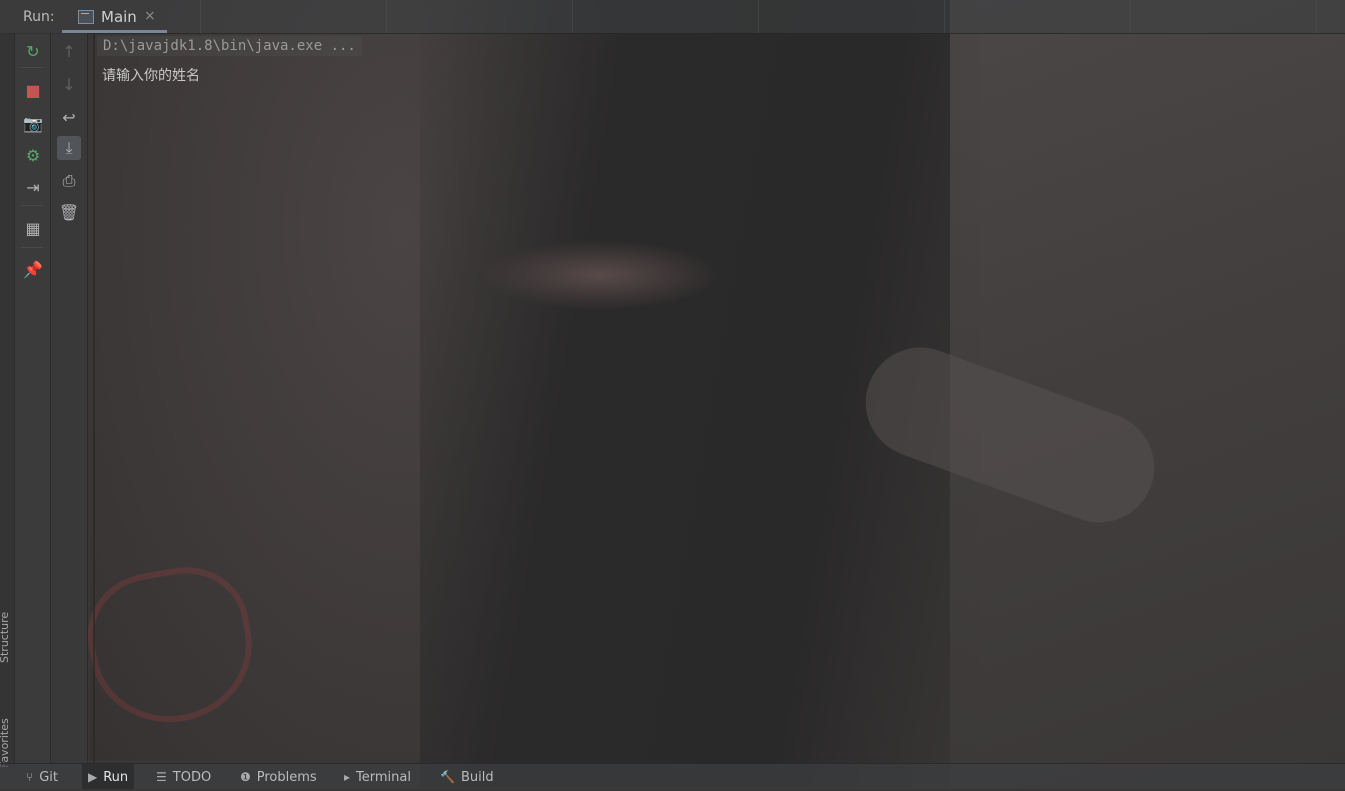 The width and height of the screenshot is (1345, 791). Describe the element at coordinates (33, 91) in the screenshot. I see `stop-icon: ■` at that location.